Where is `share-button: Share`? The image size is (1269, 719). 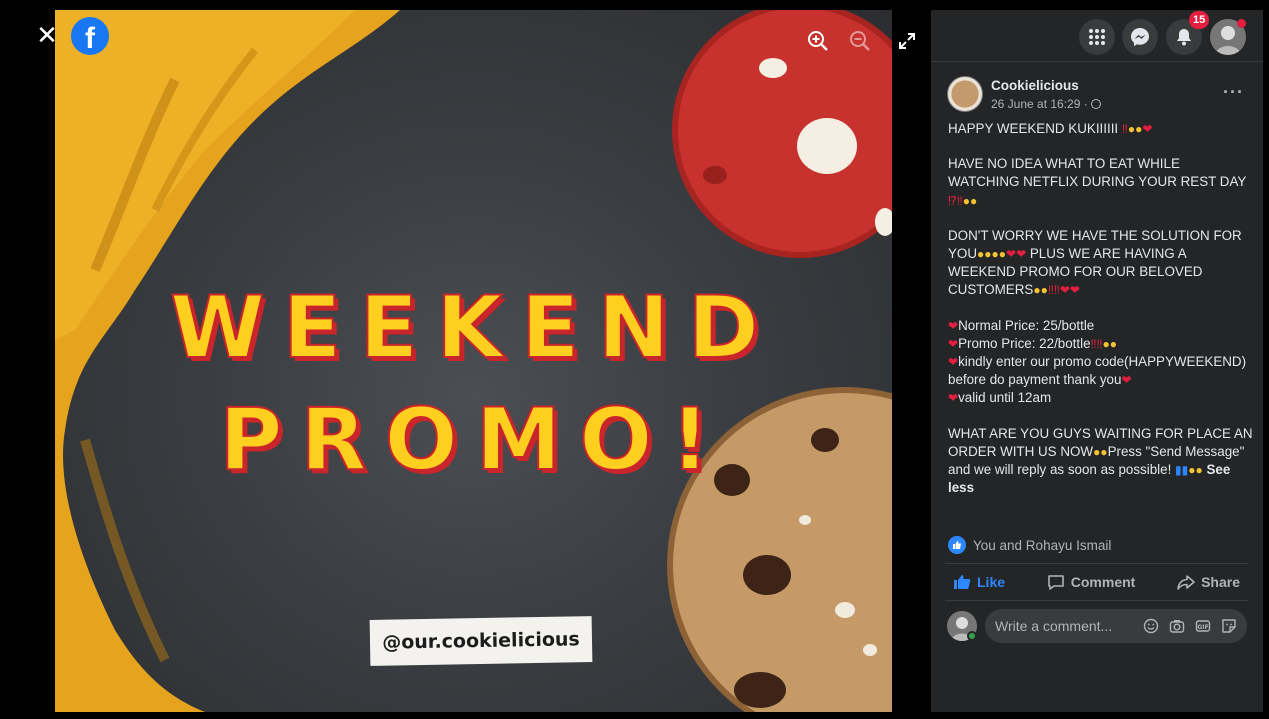
share-button: Share is located at coordinates (1208, 582).